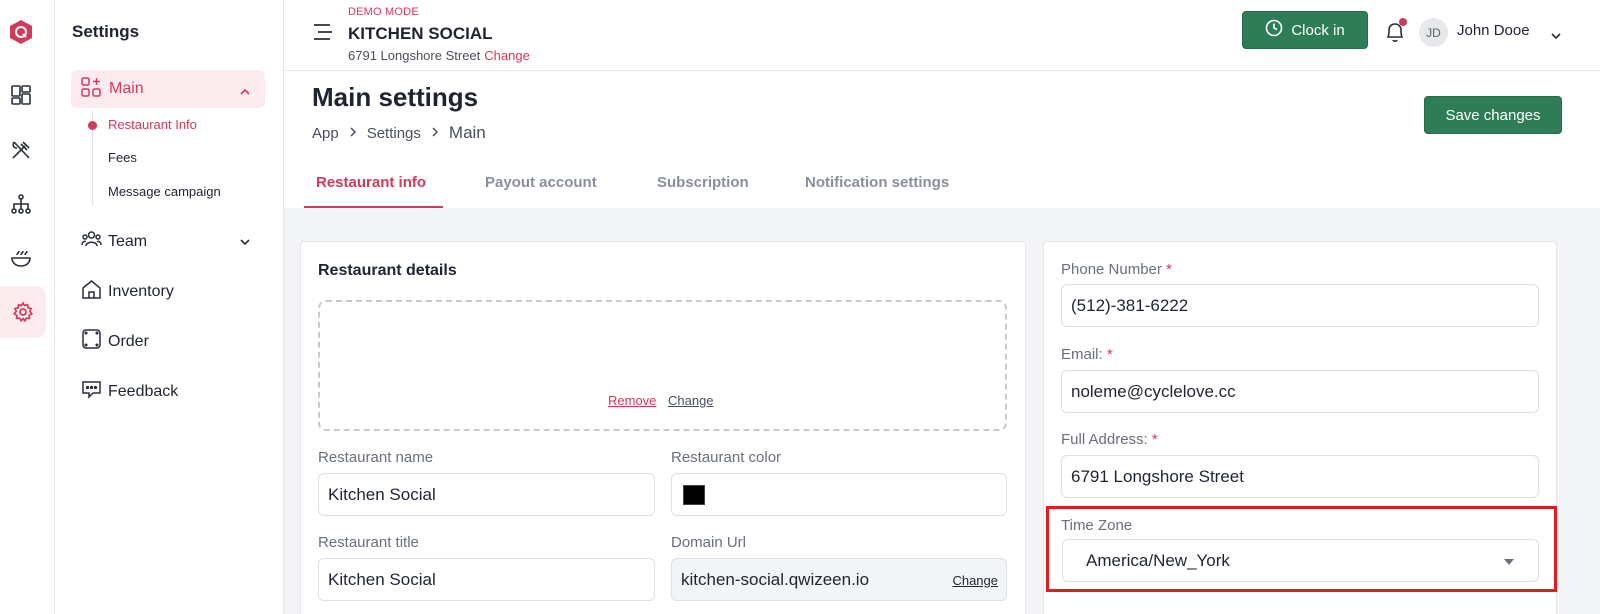 This screenshot has width=1600, height=614. What do you see at coordinates (23, 312) in the screenshot?
I see `gear-icon` at bounding box center [23, 312].